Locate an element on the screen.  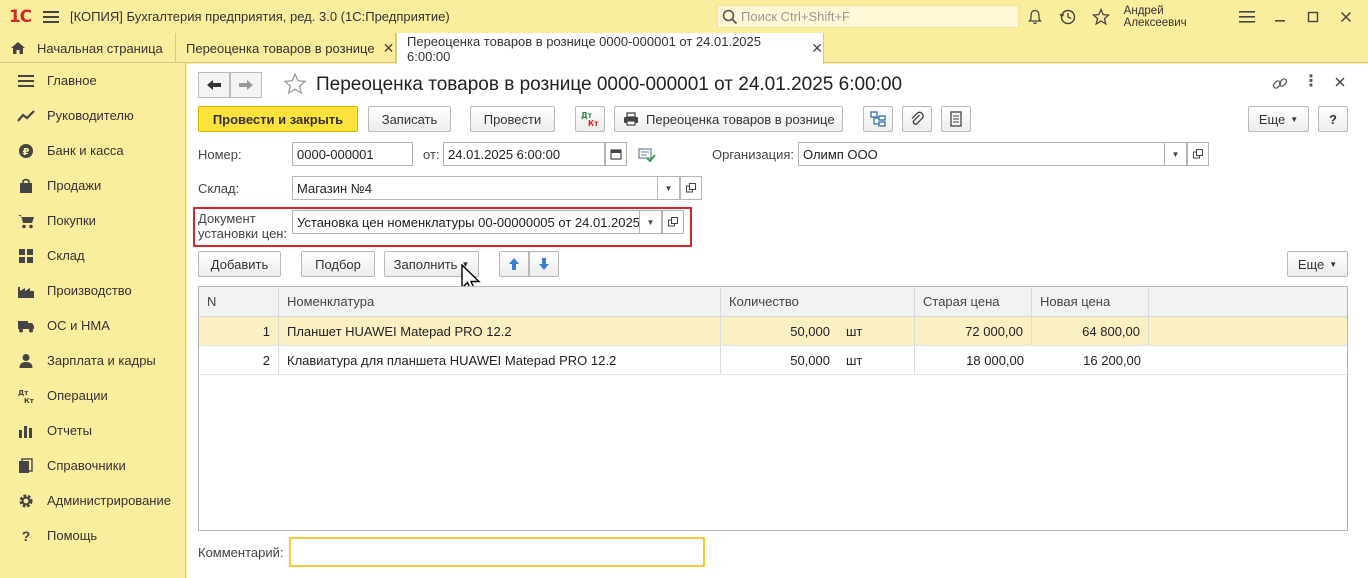
tab-revaluation-list: Переоценка товаров в рознице ✕ is located at coordinates (286, 48).